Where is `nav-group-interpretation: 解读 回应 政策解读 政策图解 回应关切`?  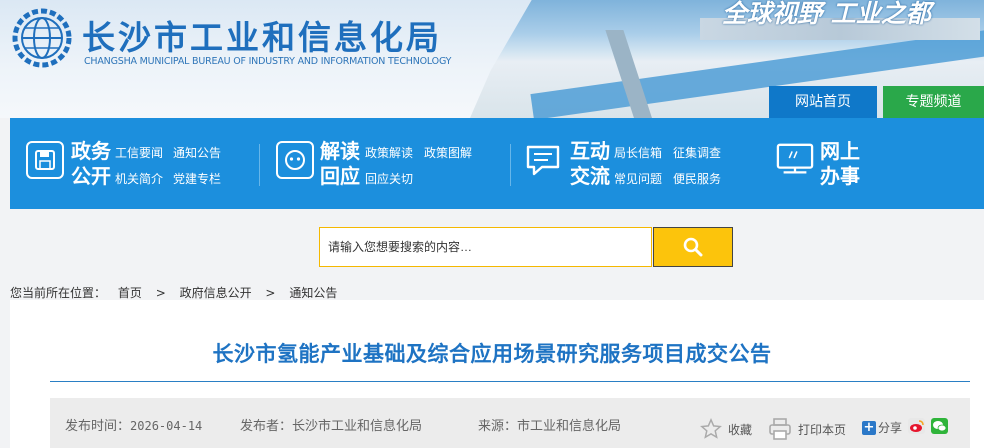
nav-group-interpretation: 解读 回应 政策解读 政策图解 回应关切 is located at coordinates (385, 163).